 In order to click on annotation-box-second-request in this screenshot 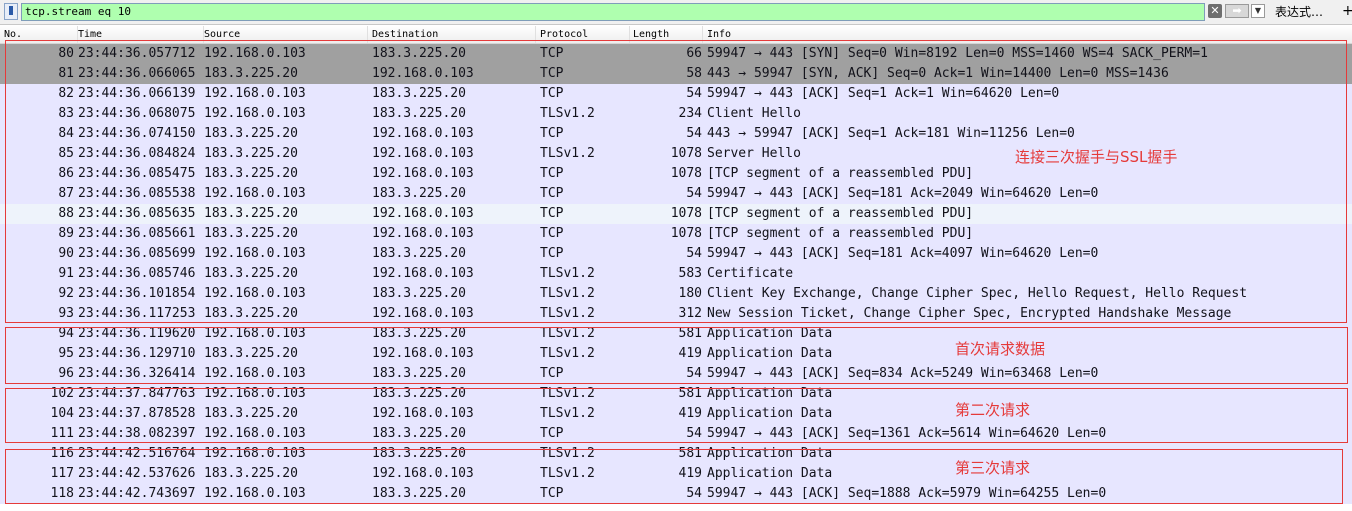, I will do `click(676, 415)`.